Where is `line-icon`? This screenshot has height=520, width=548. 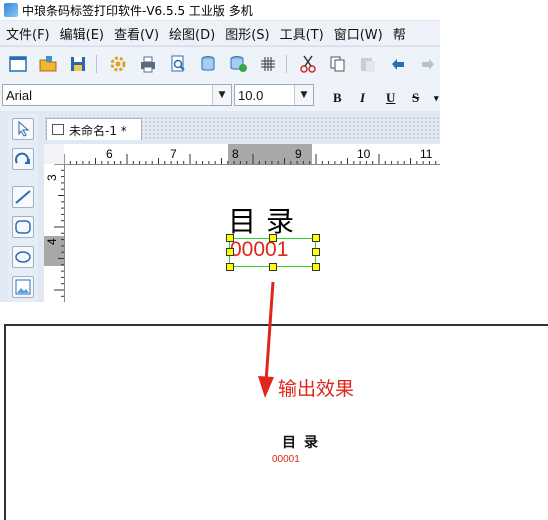 line-icon is located at coordinates (23, 197).